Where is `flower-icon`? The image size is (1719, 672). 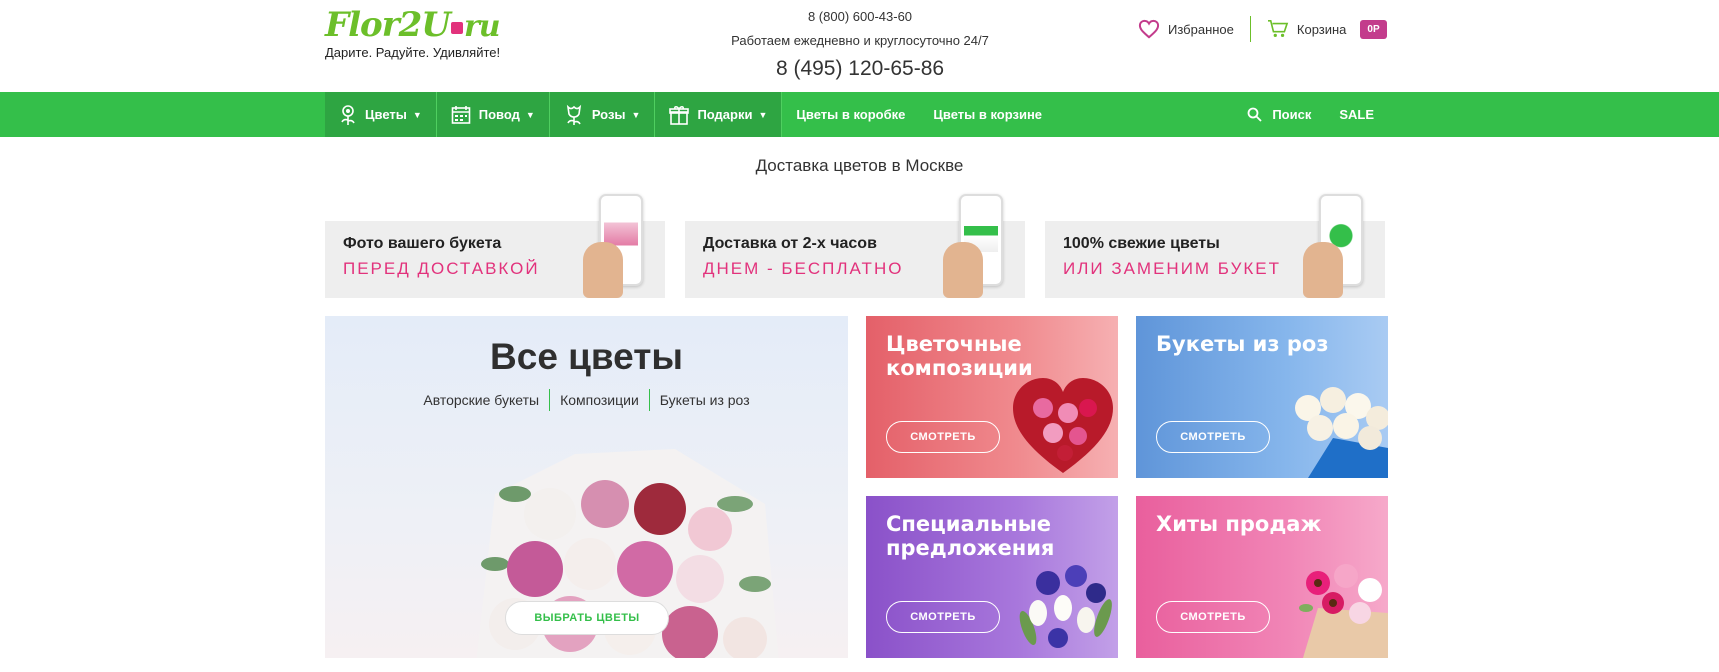
flower-icon is located at coordinates (348, 115).